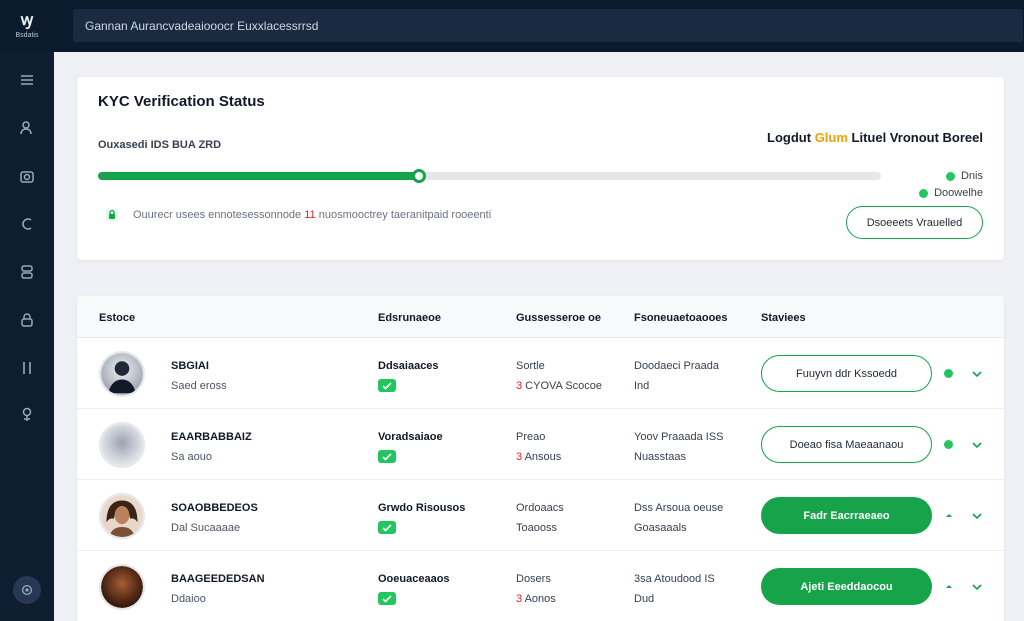 The image size is (1024, 621). Describe the element at coordinates (660, 528) in the screenshot. I see `provider-detail: Goasaaals` at that location.